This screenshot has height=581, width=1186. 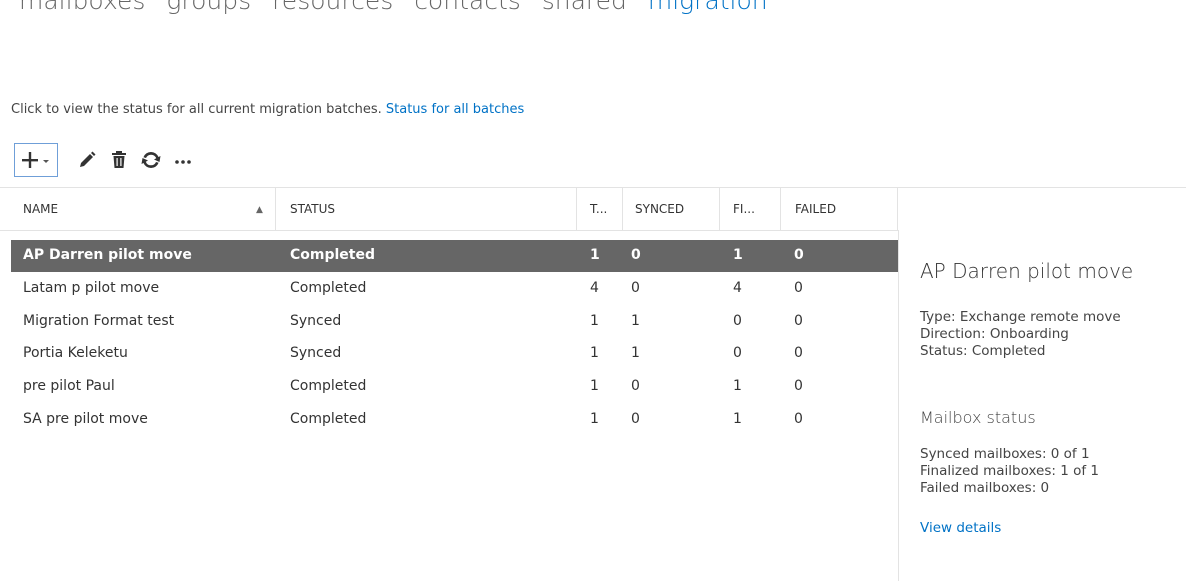 What do you see at coordinates (332, 7) in the screenshot?
I see `nav-resources: resources` at bounding box center [332, 7].